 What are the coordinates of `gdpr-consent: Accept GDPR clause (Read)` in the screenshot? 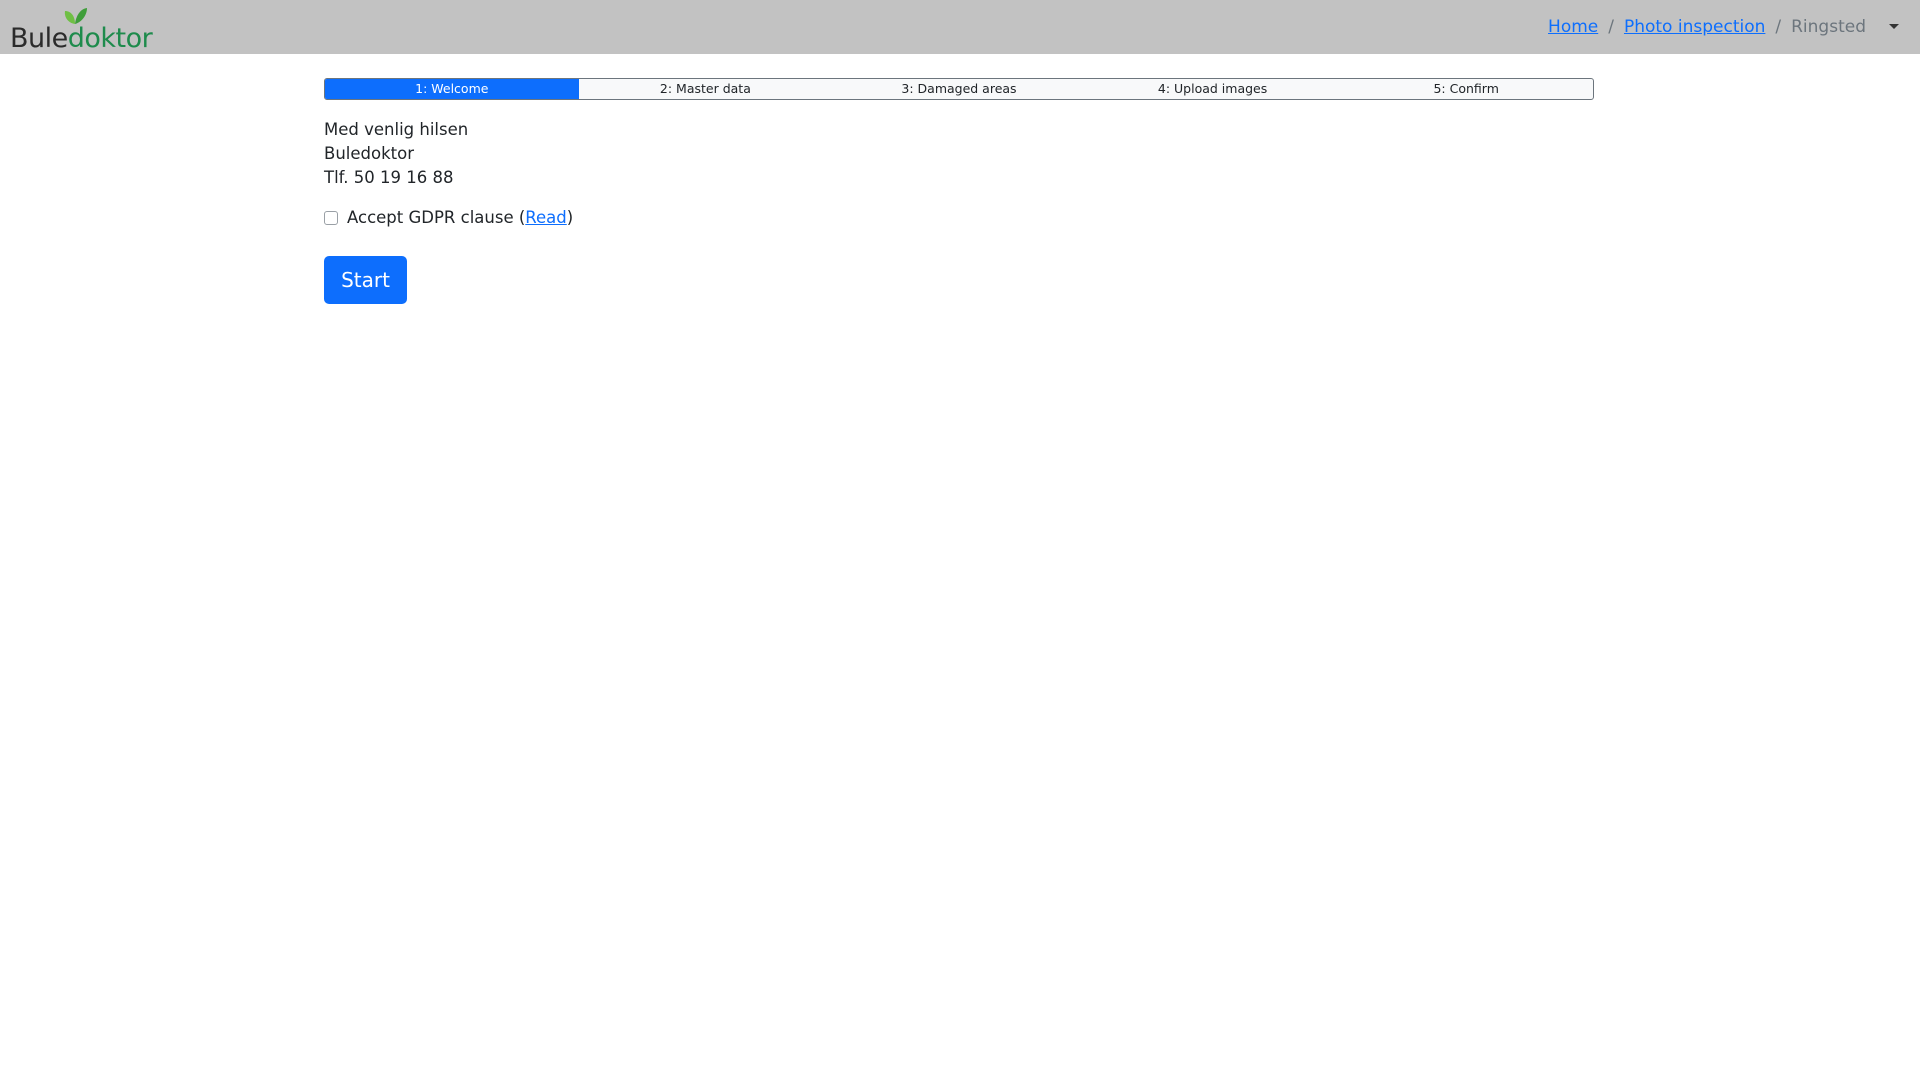 It's located at (448, 218).